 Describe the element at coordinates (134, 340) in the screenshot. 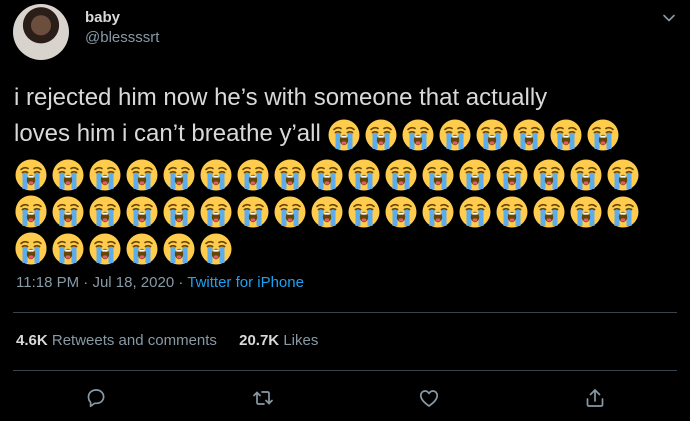

I see `retweets-label: Retweets and comments` at that location.